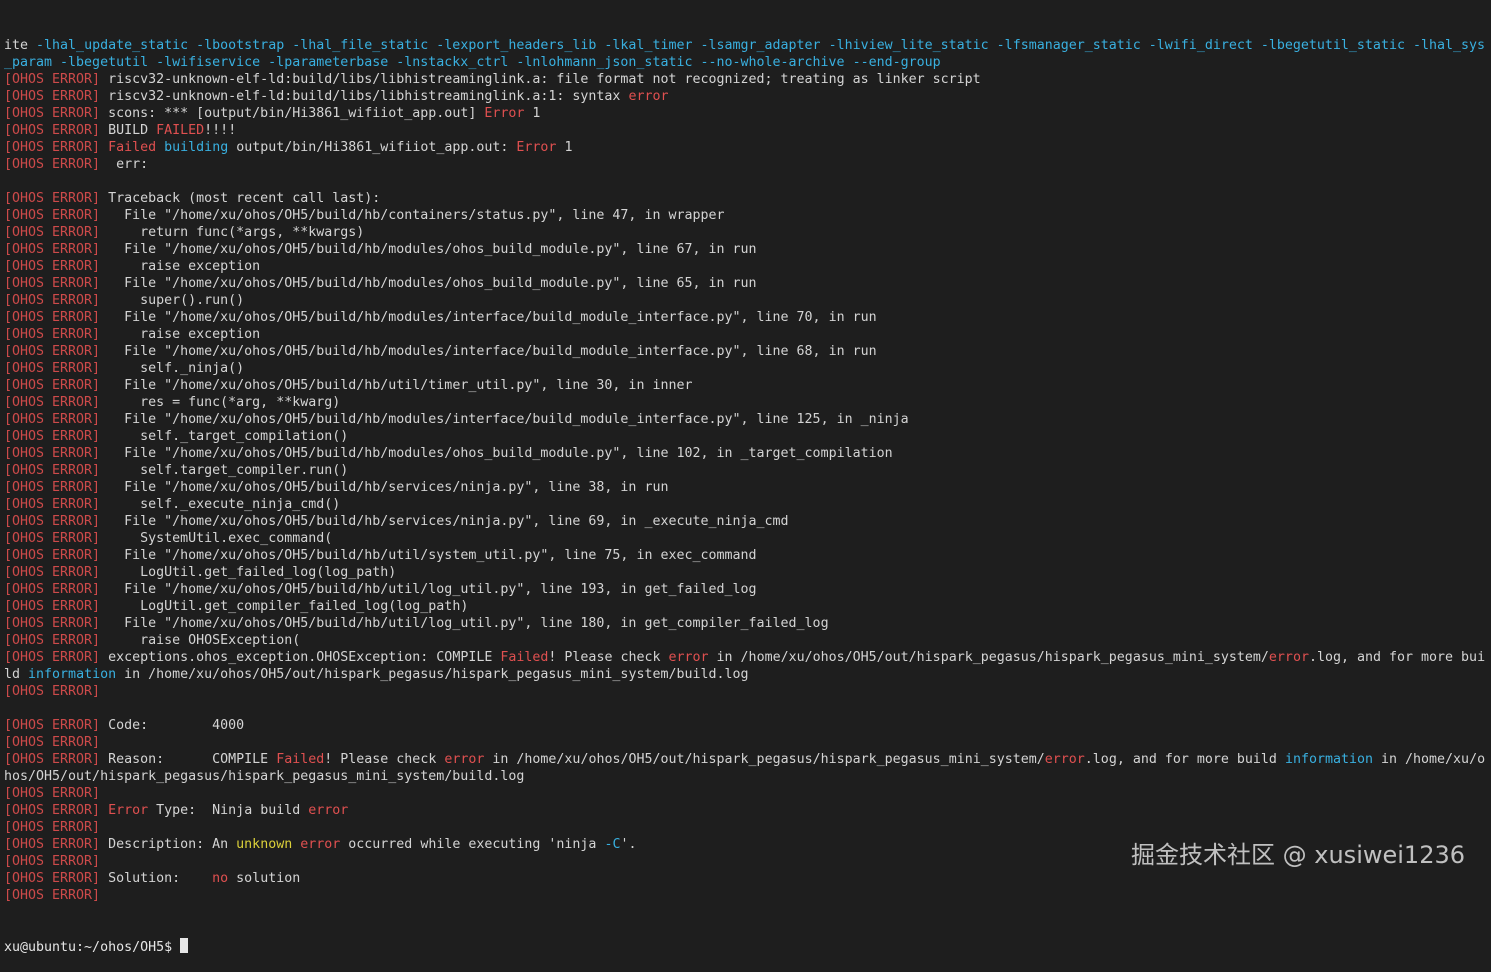 This screenshot has width=1491, height=972. Describe the element at coordinates (184, 945) in the screenshot. I see `text-cursor` at that location.